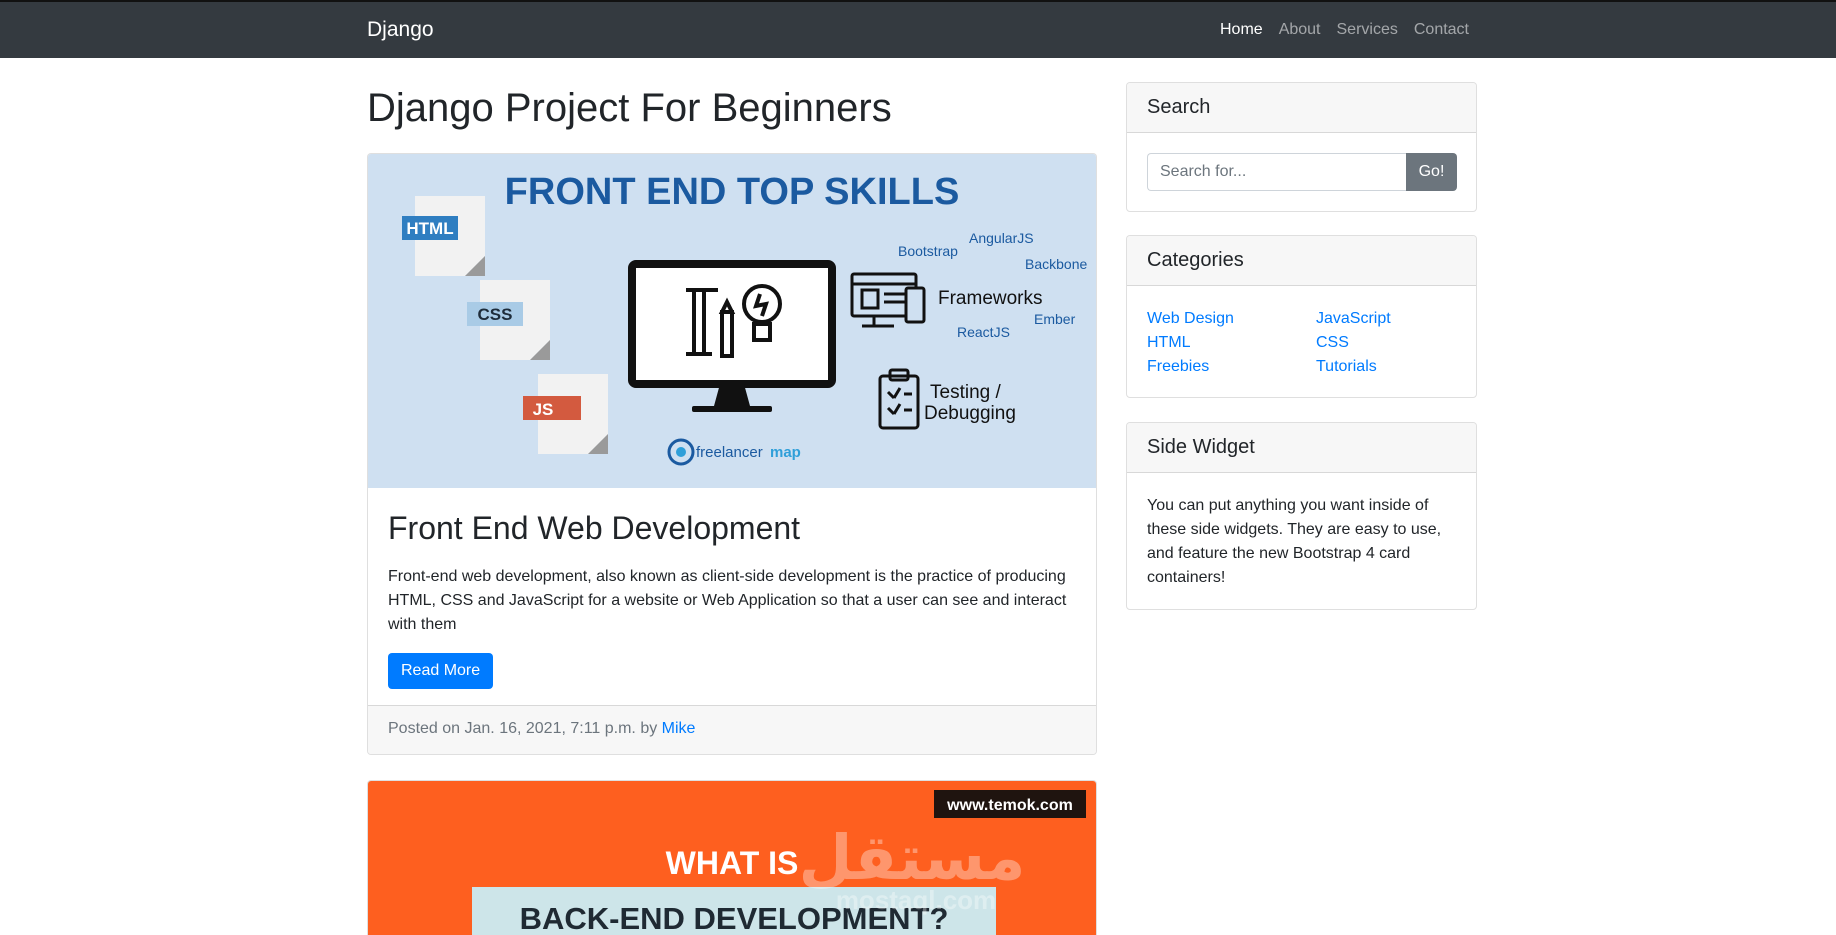 The height and width of the screenshot is (935, 1836). Describe the element at coordinates (1431, 172) in the screenshot. I see `search-go-button: Go!` at that location.